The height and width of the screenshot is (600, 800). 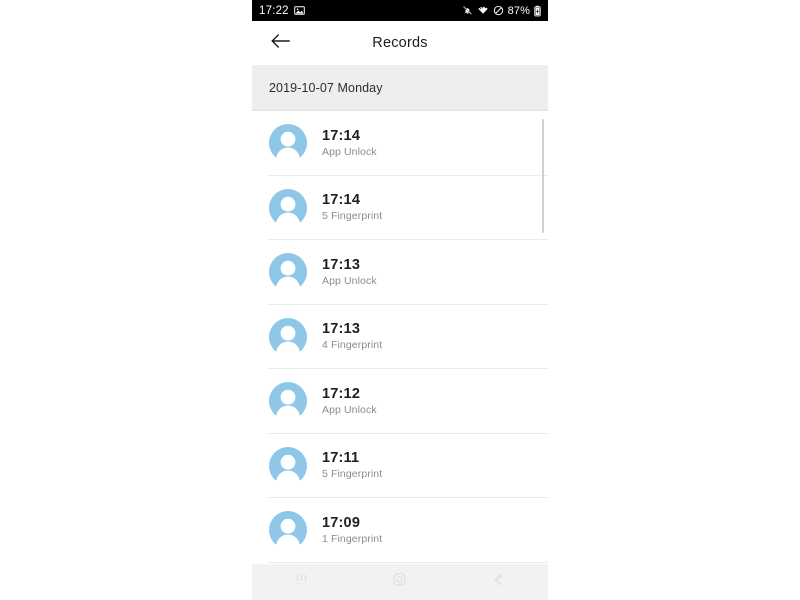 I want to click on home-icon, so click(x=399, y=582).